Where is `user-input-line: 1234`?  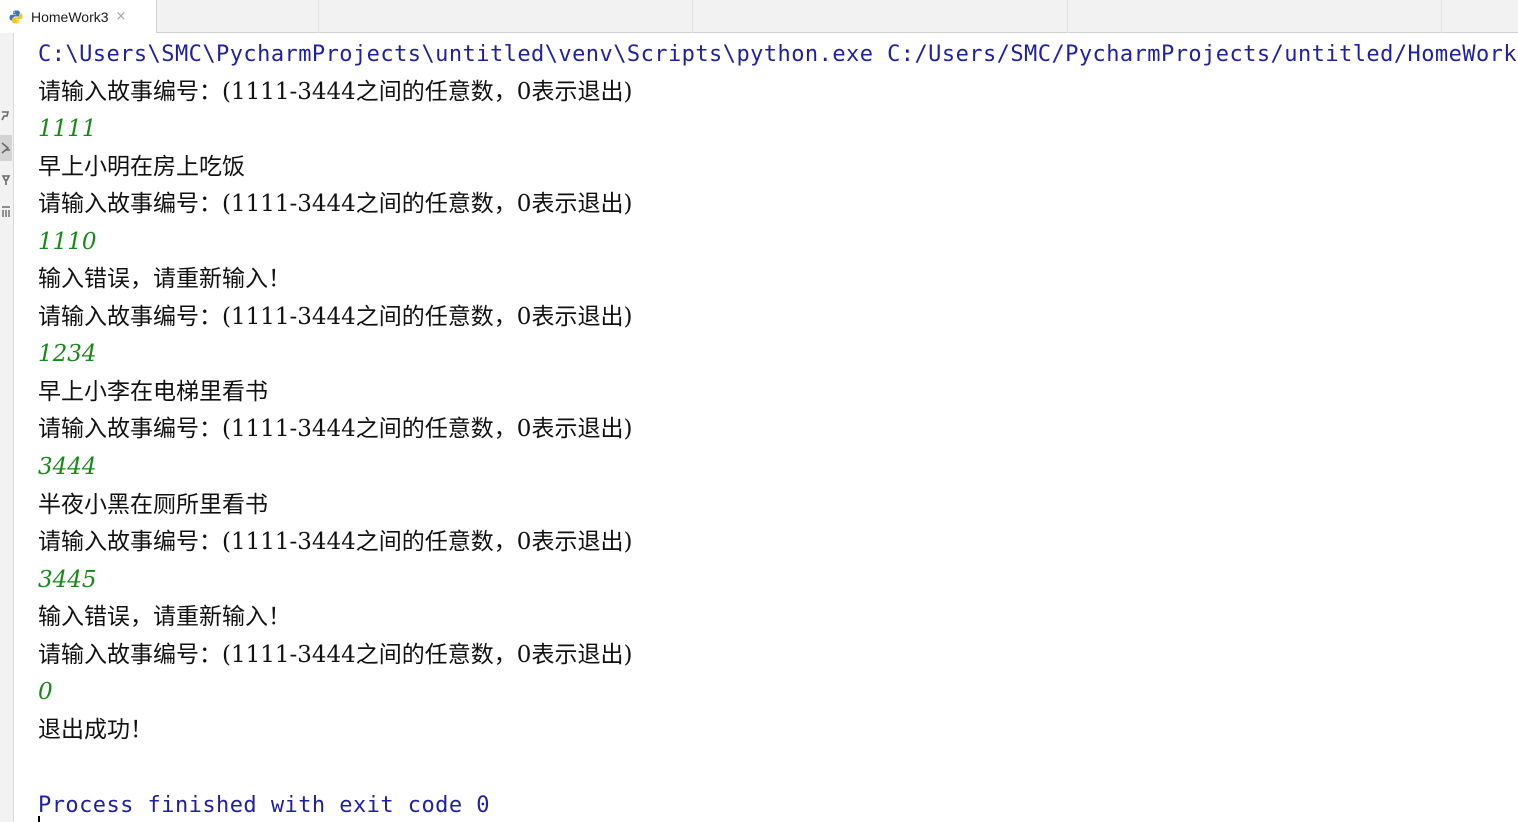
user-input-line: 1234 is located at coordinates (773, 355).